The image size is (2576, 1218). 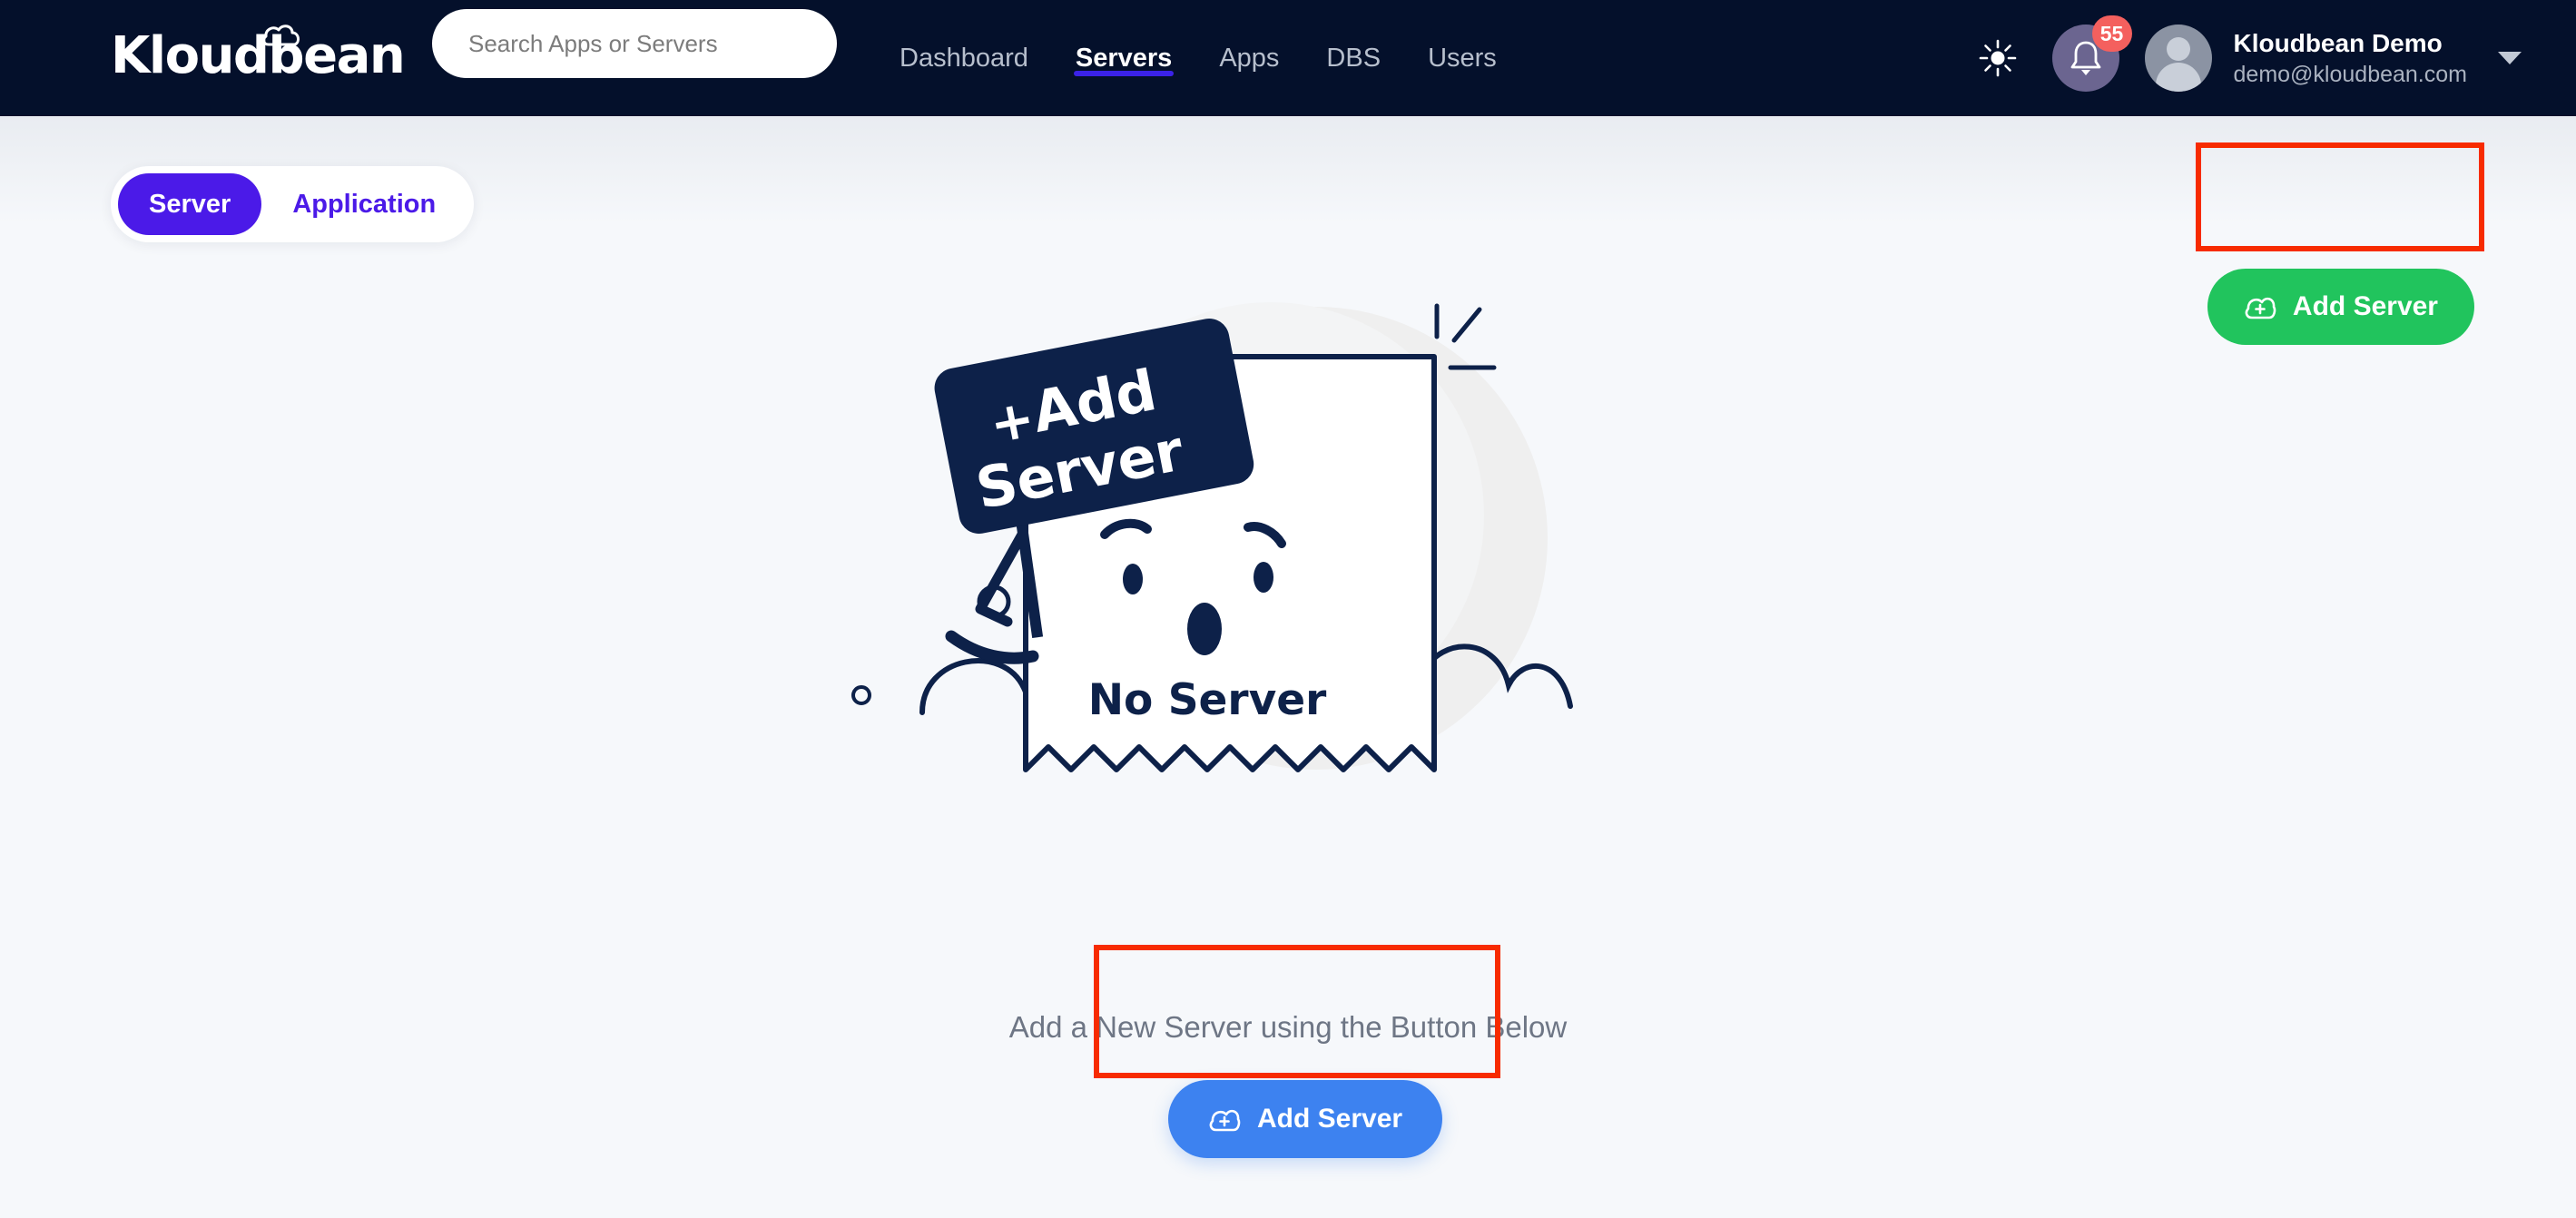 I want to click on user-email: demo@kloudbean.com, so click(x=2350, y=74).